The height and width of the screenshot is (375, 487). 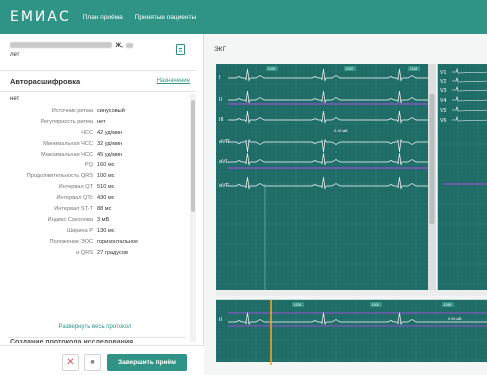 I want to click on ekg-rhythm-strip: II 1226 1000 1248 0.94 мВ, so click(x=351, y=329).